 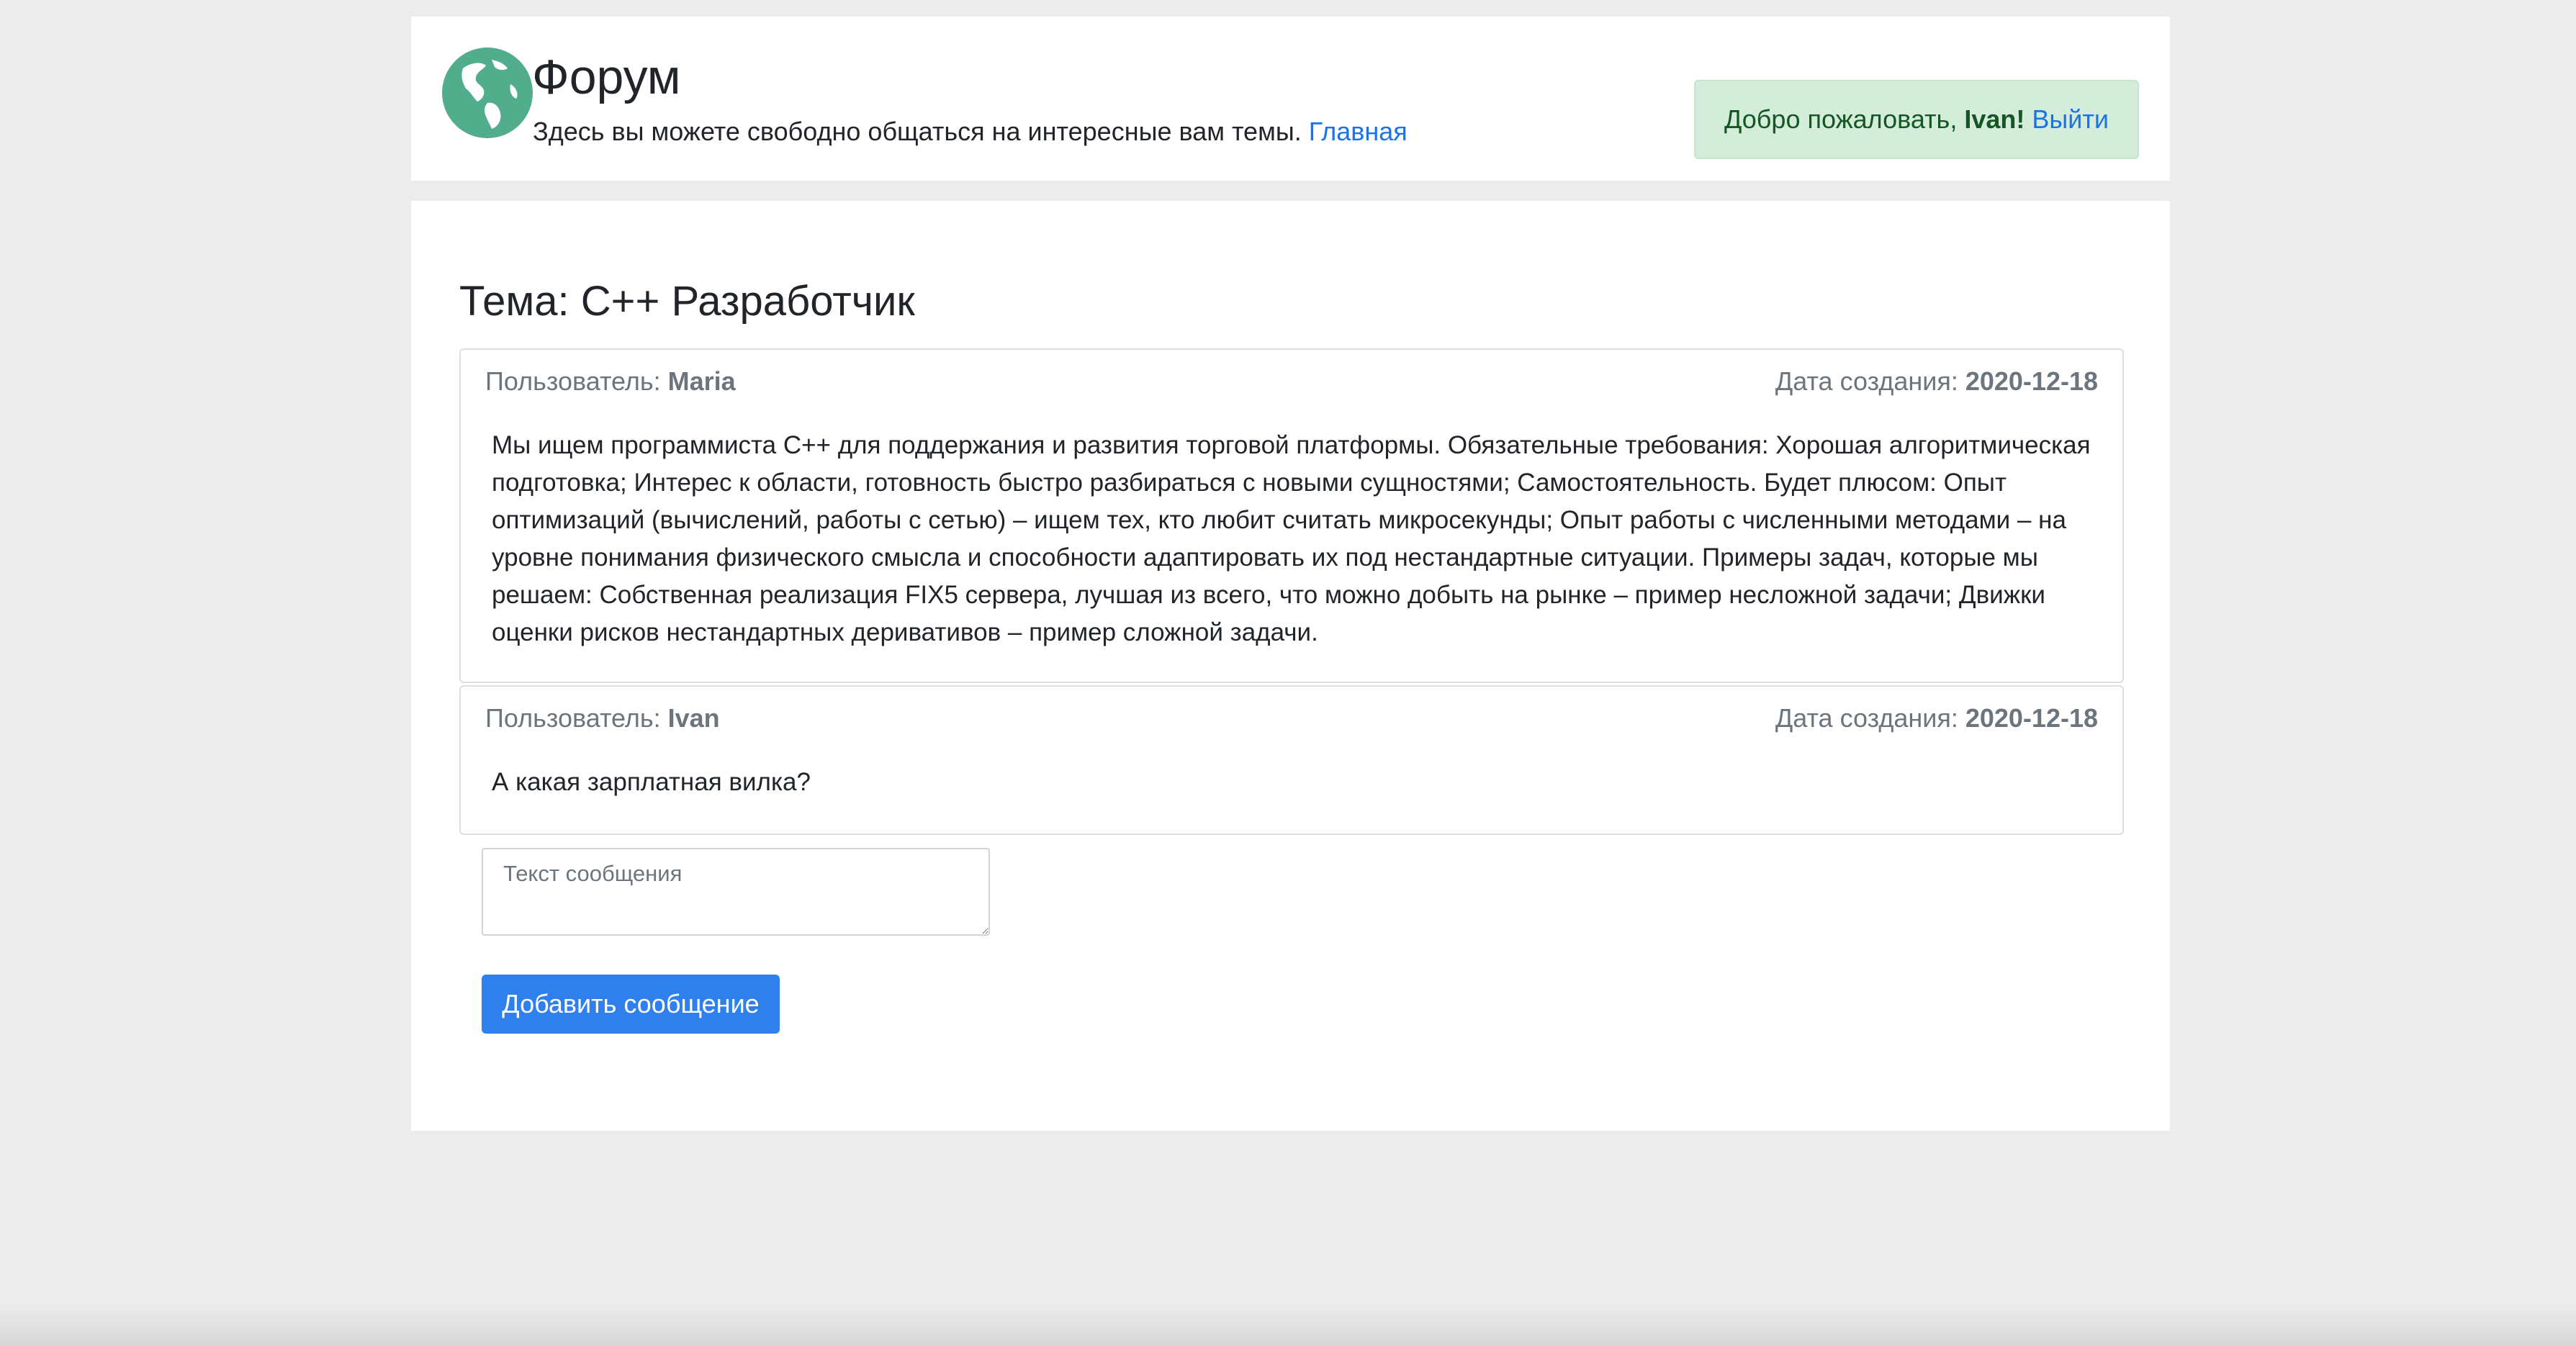 I want to click on topic-title: Тема: C++ Разработчик, so click(x=687, y=301).